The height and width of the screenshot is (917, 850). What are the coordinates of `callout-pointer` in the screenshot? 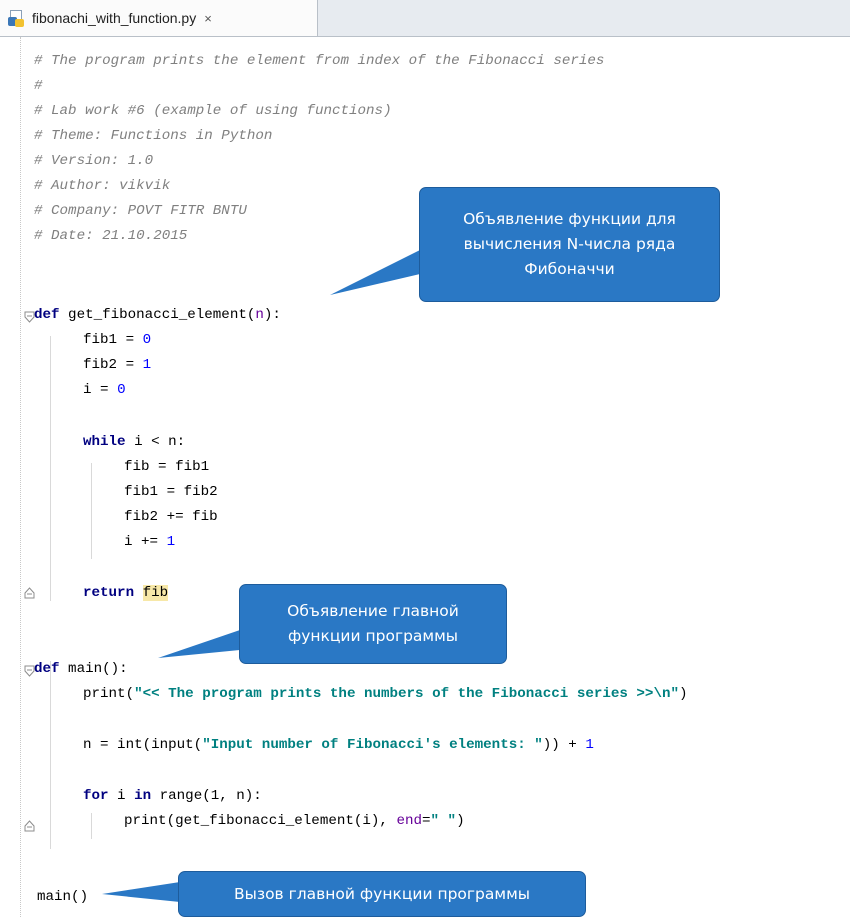 It's located at (141, 892).